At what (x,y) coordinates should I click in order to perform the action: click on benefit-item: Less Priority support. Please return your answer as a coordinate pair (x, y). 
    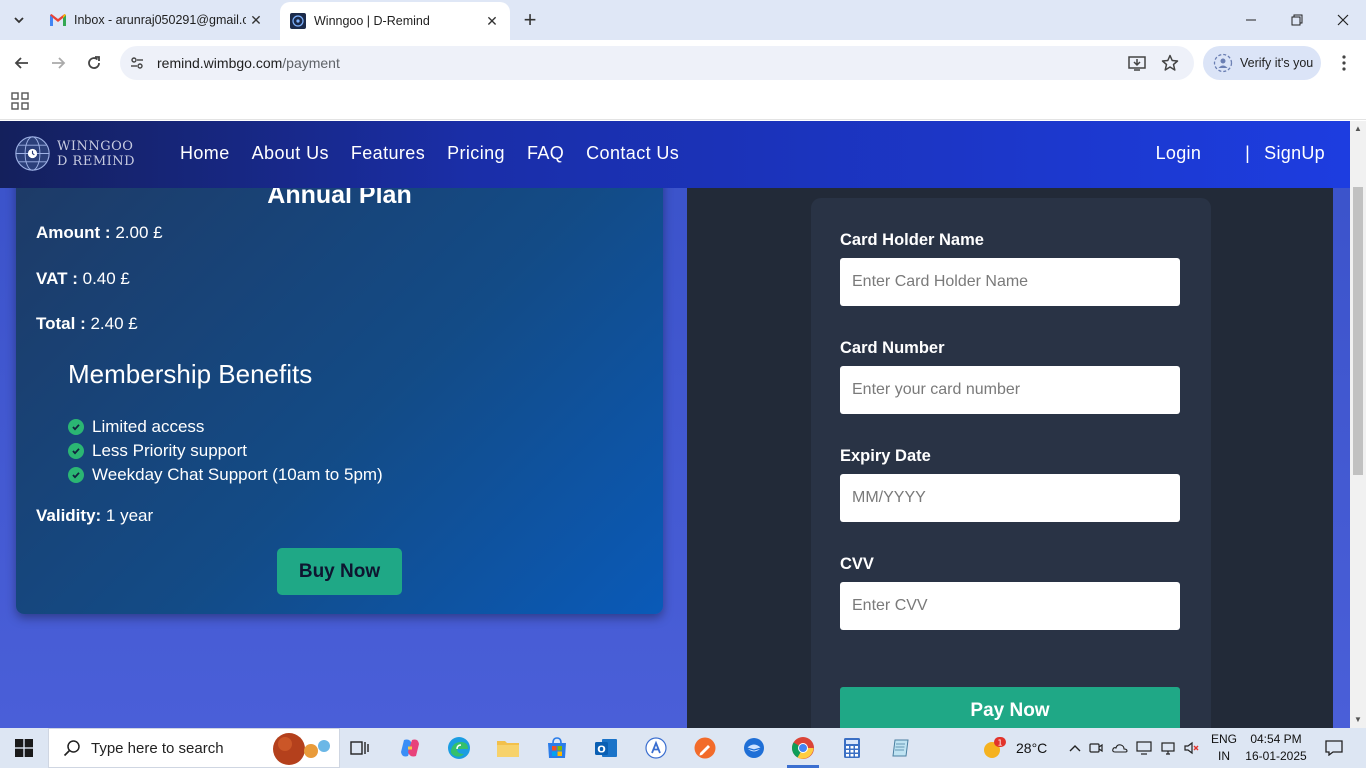
    Looking at the image, I should click on (225, 451).